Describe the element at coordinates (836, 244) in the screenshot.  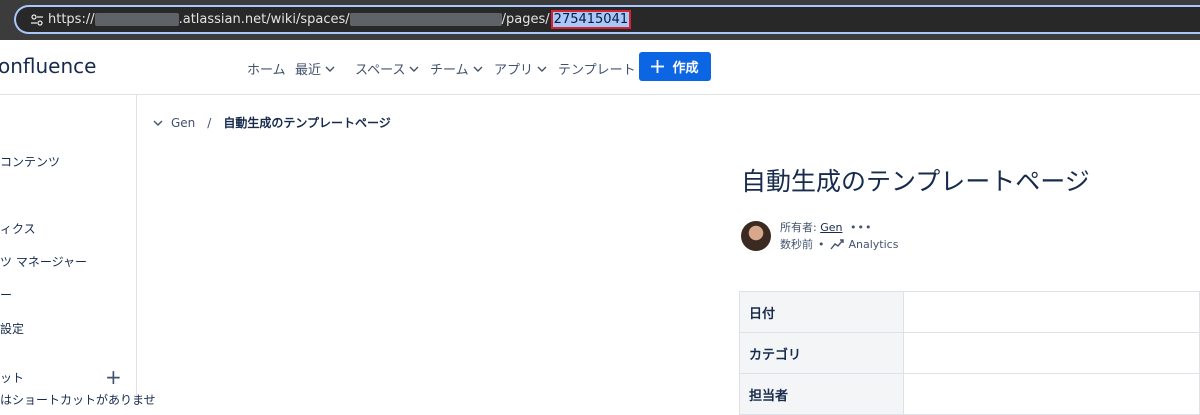
I see `analytics-chart-icon` at that location.